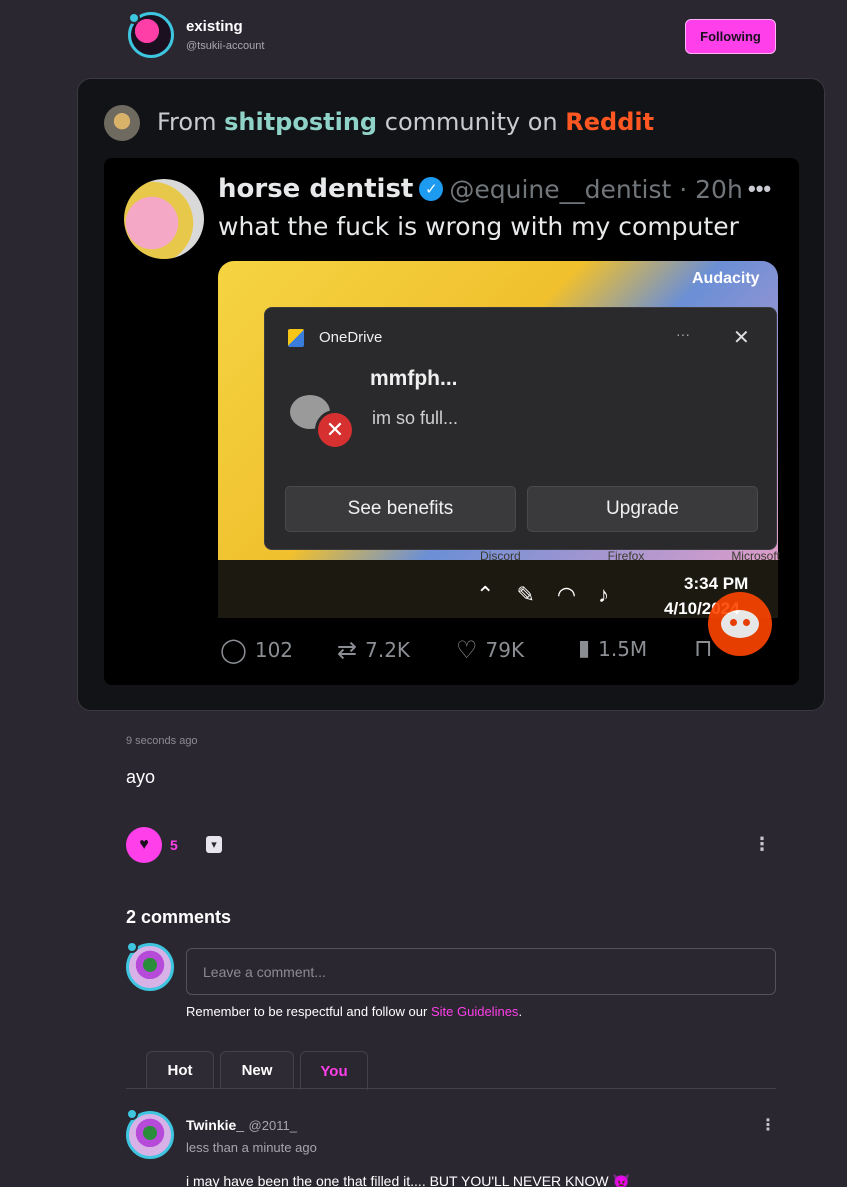  I want to click on tweet-avatar, so click(164, 219).